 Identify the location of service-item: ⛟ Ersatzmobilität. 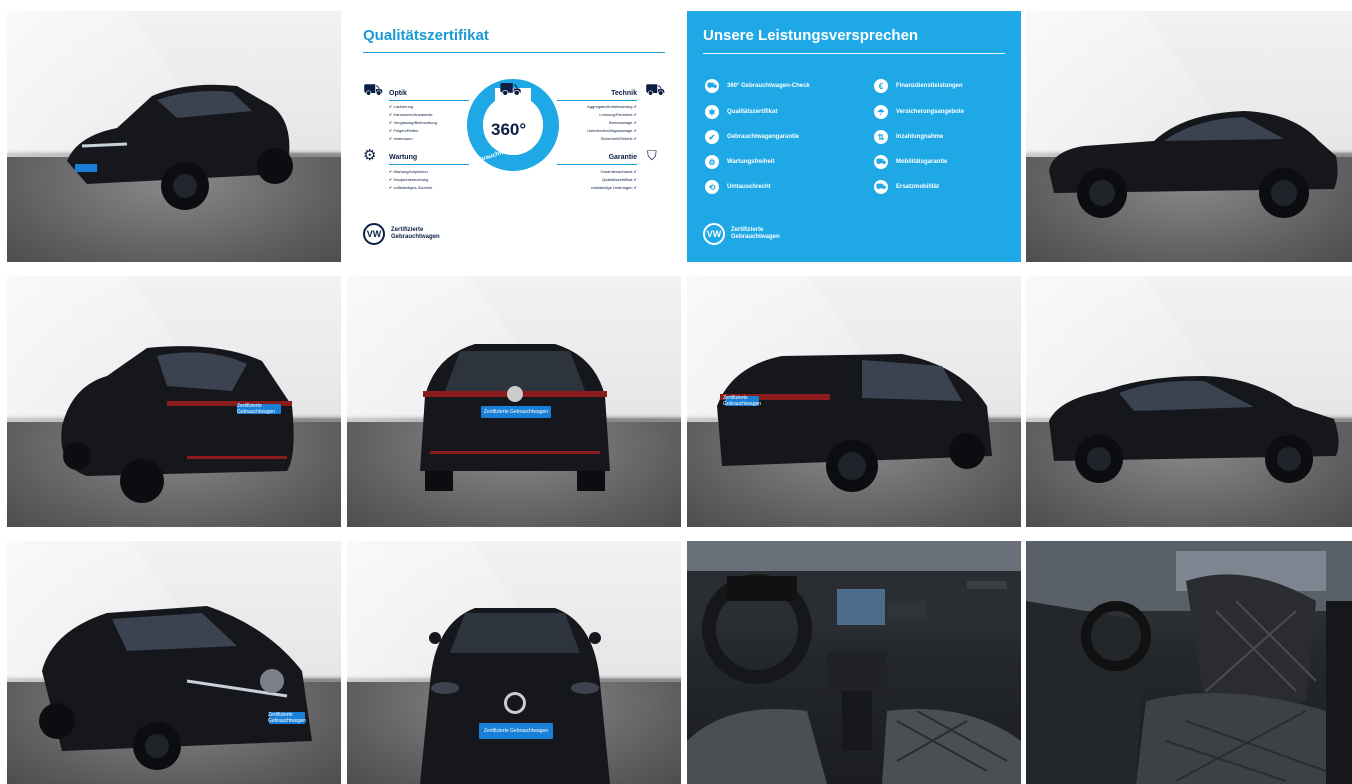
(906, 187).